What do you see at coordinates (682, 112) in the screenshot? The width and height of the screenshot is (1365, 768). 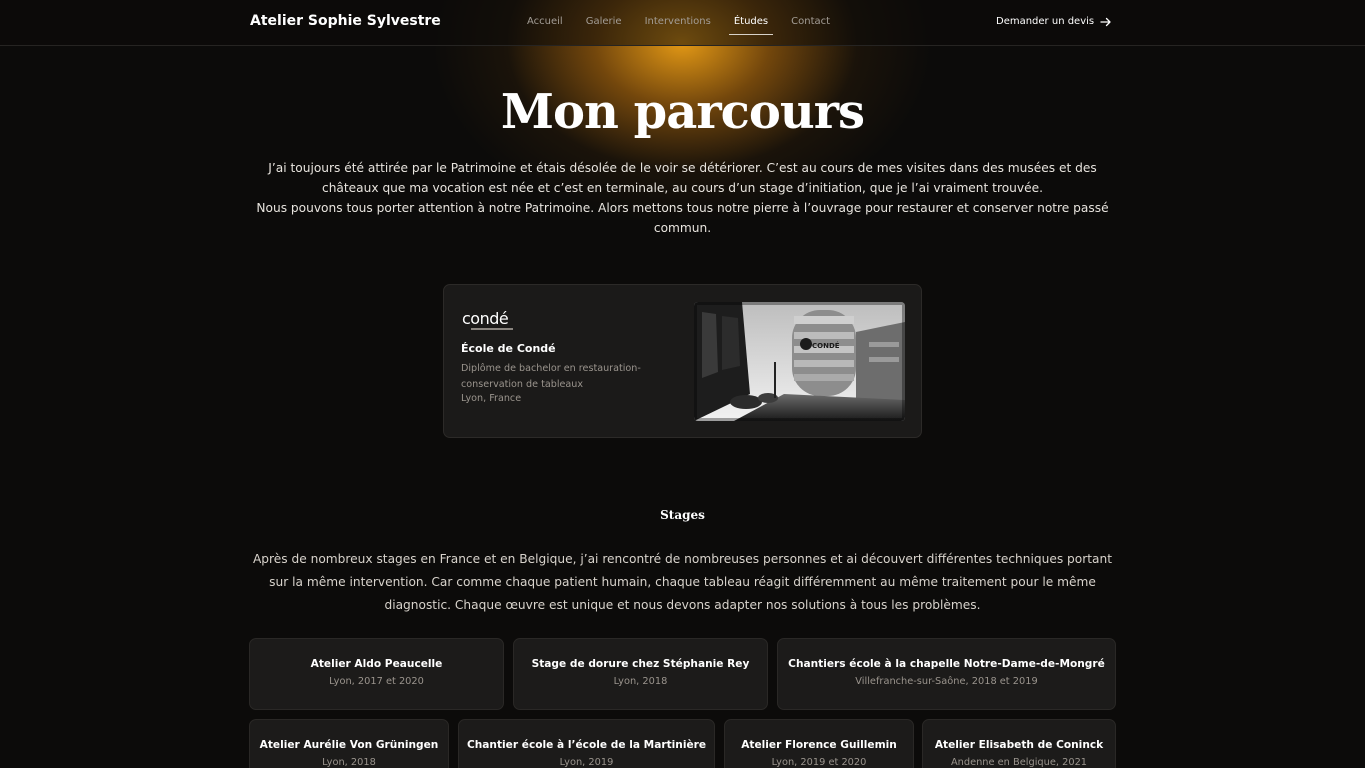 I see `page-title: Mon parcours` at bounding box center [682, 112].